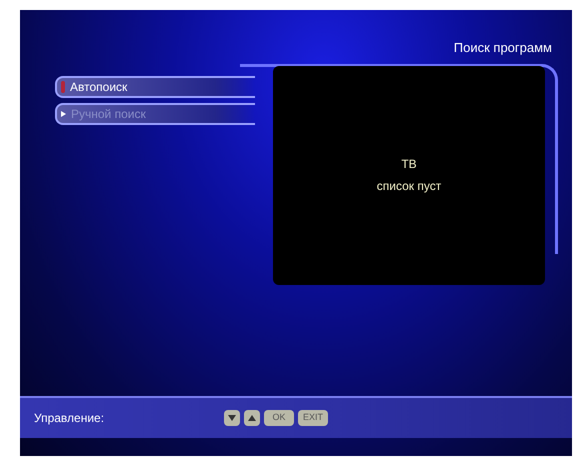 This screenshot has height=466, width=578. What do you see at coordinates (63, 113) in the screenshot?
I see `arrow-icon` at bounding box center [63, 113].